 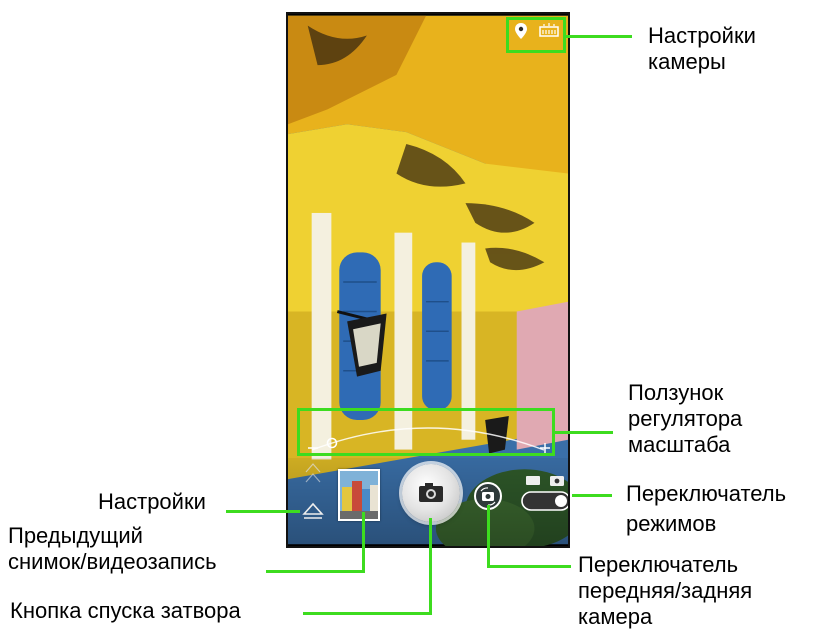 What do you see at coordinates (599, 36) in the screenshot?
I see `camera-settings-leader` at bounding box center [599, 36].